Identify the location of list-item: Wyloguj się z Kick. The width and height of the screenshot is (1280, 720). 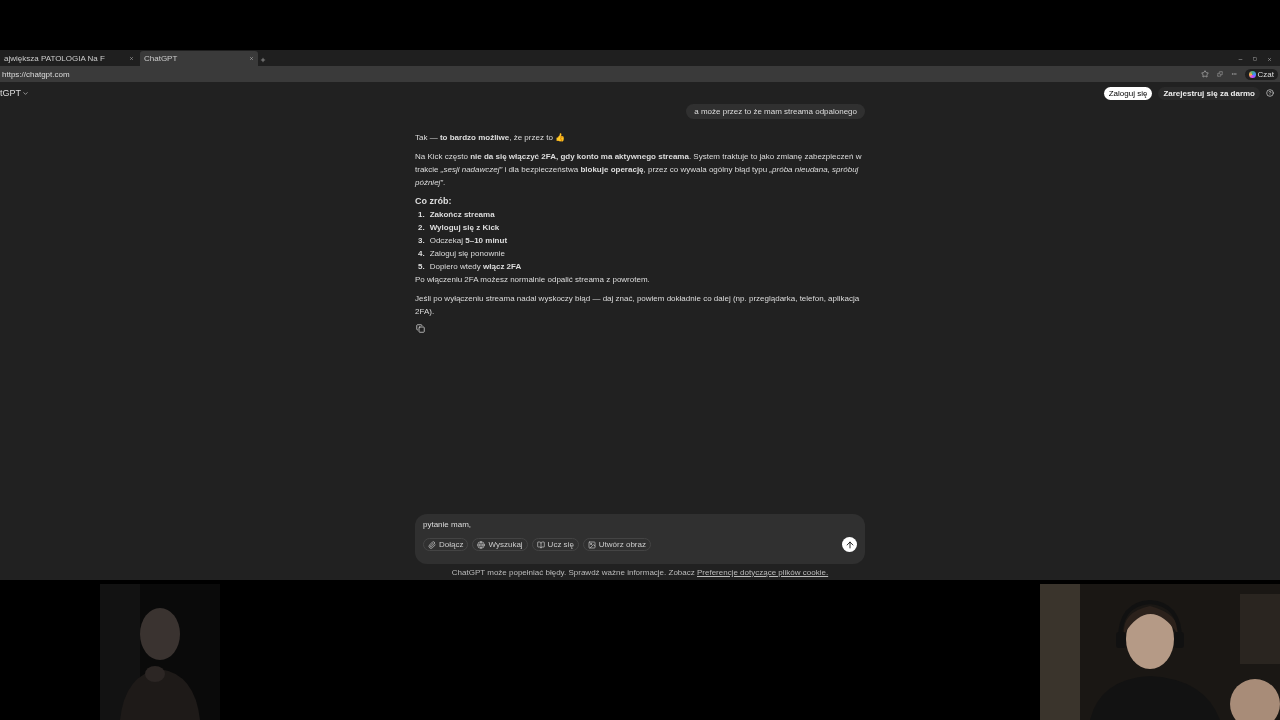
(464, 228).